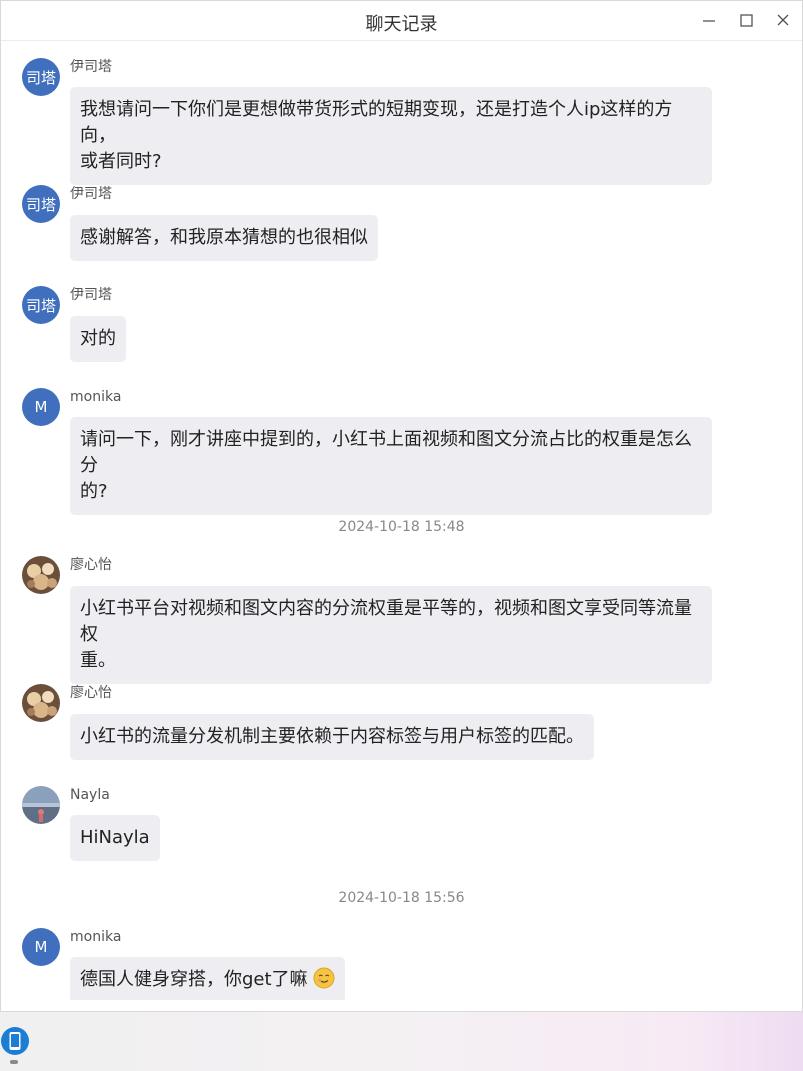 The height and width of the screenshot is (1071, 803). Describe the element at coordinates (376, 122) in the screenshot. I see `message-line: 我想请问一下你们是更想做带货形式的短期变现，还是打造个人ip这样的方向，` at that location.